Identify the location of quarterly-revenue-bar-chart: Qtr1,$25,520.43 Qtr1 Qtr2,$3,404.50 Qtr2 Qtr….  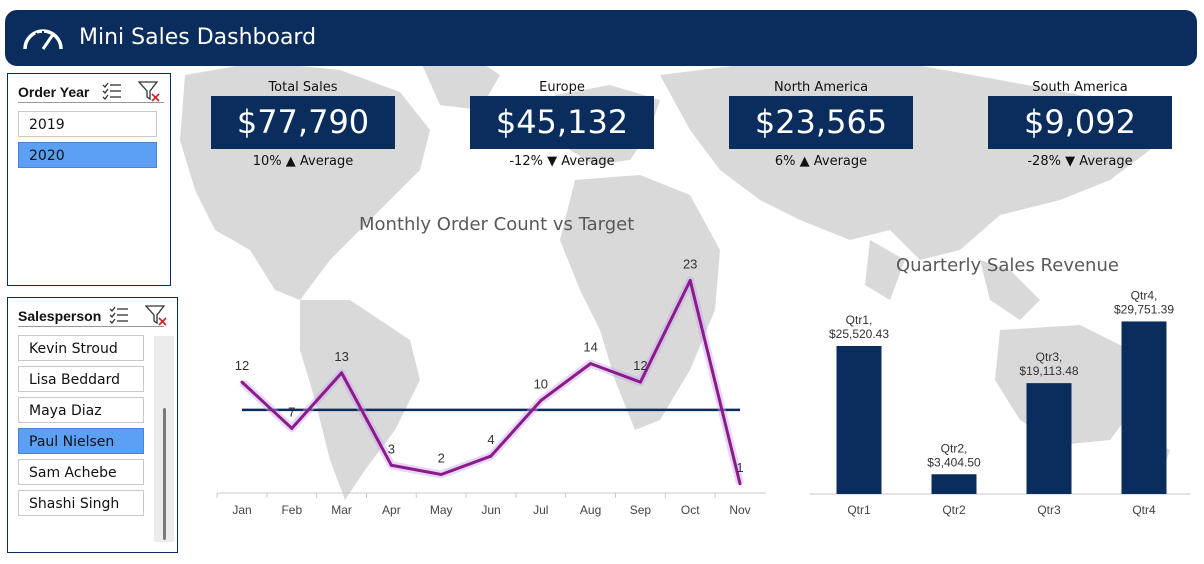
(1000, 402).